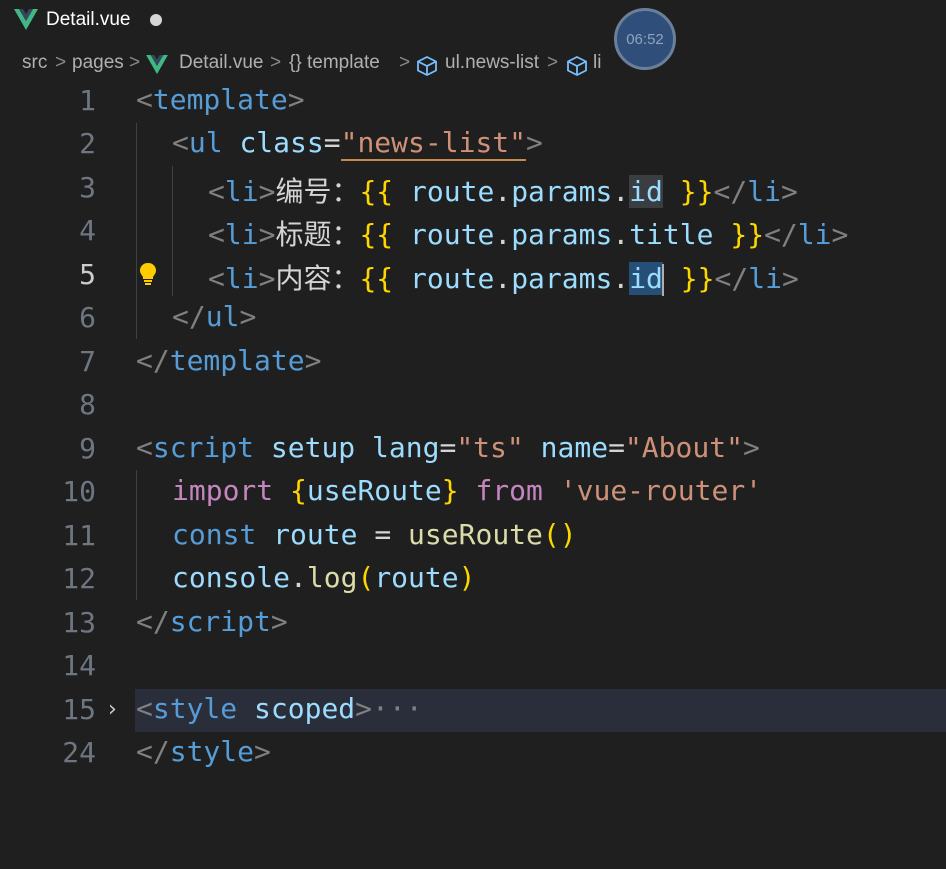 The height and width of the screenshot is (869, 946). What do you see at coordinates (87, 100) in the screenshot?
I see `line-number: 1` at bounding box center [87, 100].